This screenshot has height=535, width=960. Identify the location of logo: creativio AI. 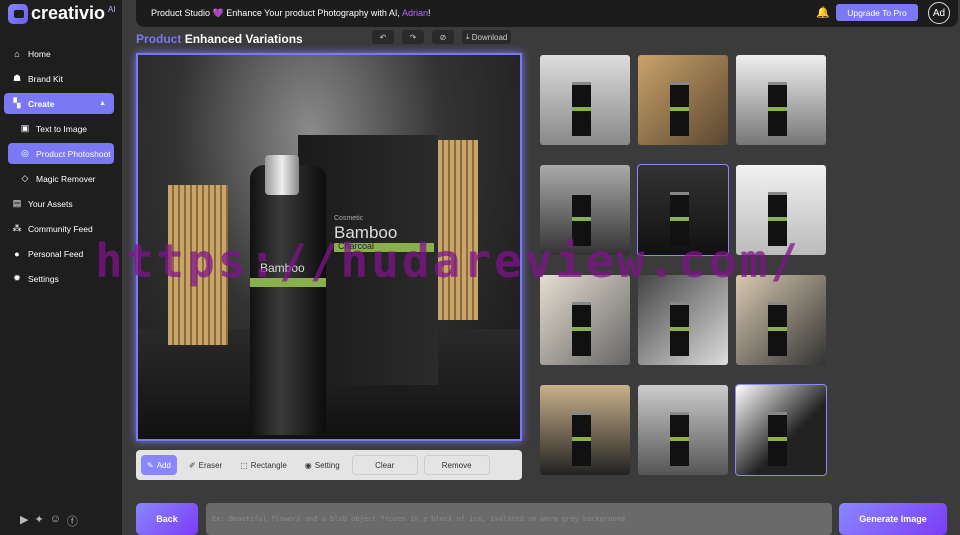
(62, 13).